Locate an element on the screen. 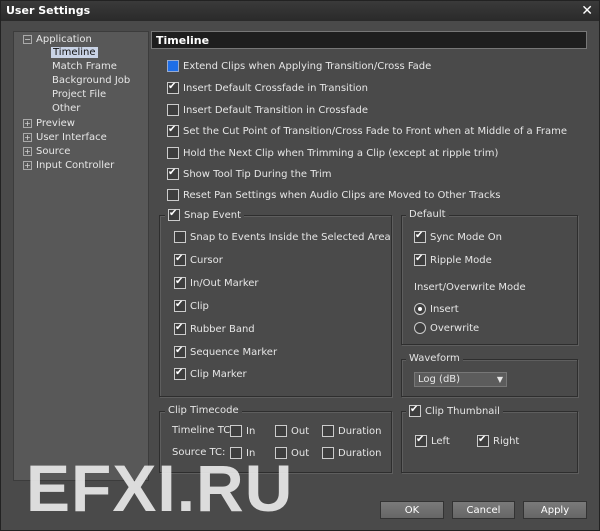  watermark: EFXI.RU is located at coordinates (160, 488).